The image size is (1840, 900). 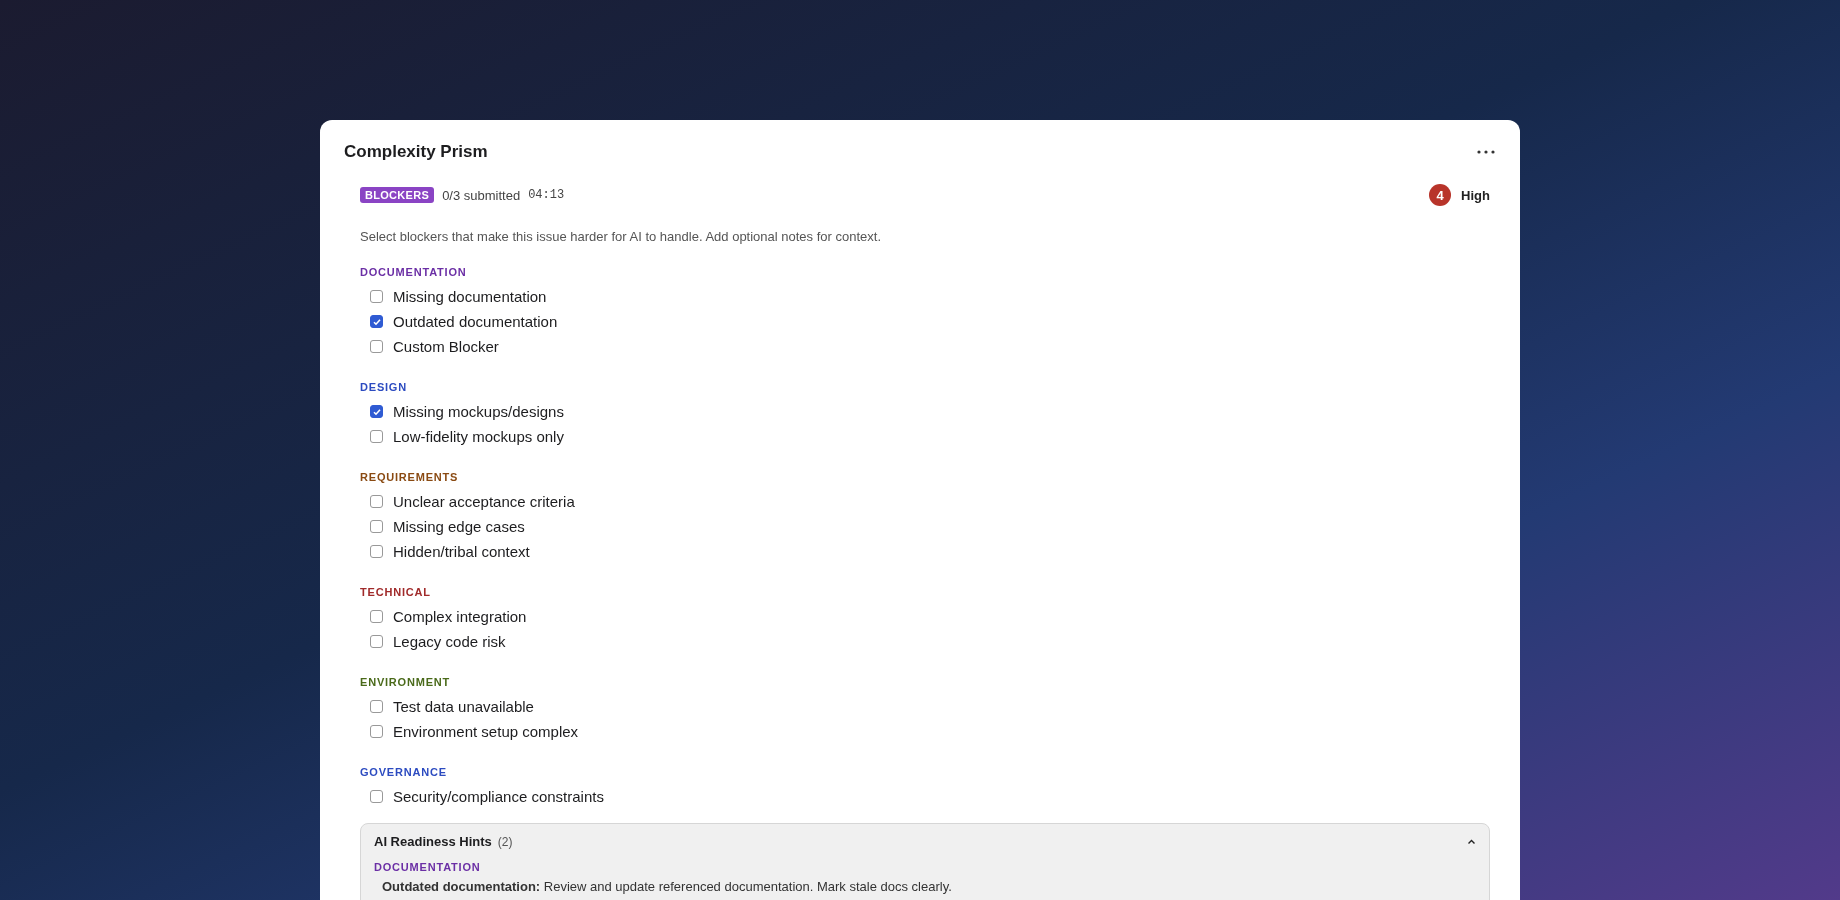 What do you see at coordinates (484, 501) in the screenshot?
I see `checkbox-label: Unclear acceptance criteria` at bounding box center [484, 501].